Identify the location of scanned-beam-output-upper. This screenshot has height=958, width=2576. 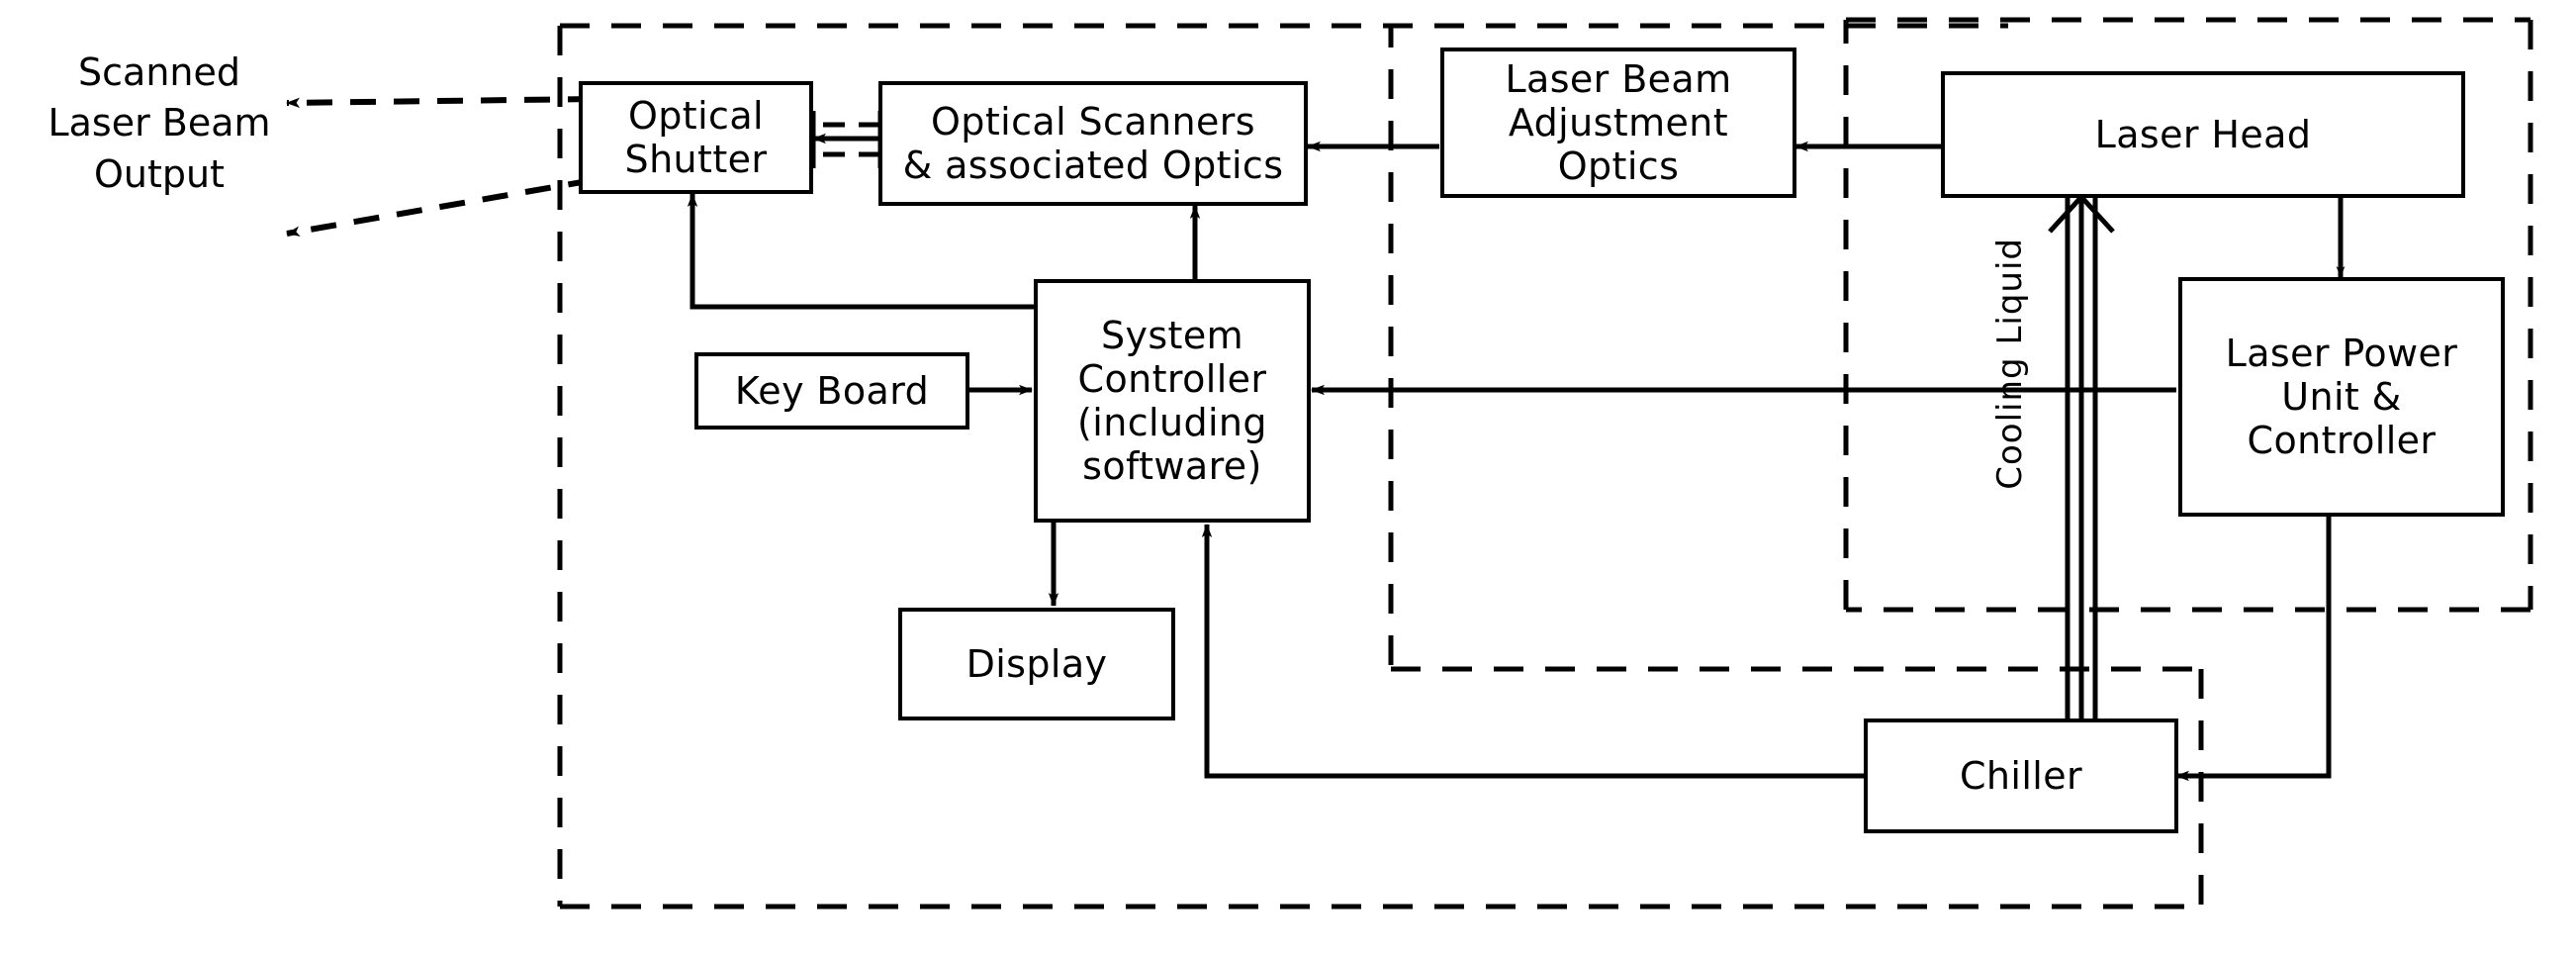
(440, 102).